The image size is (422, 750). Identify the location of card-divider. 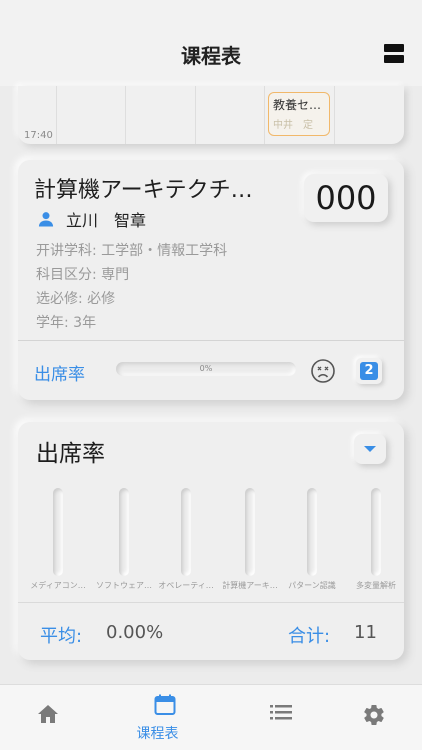
(211, 340).